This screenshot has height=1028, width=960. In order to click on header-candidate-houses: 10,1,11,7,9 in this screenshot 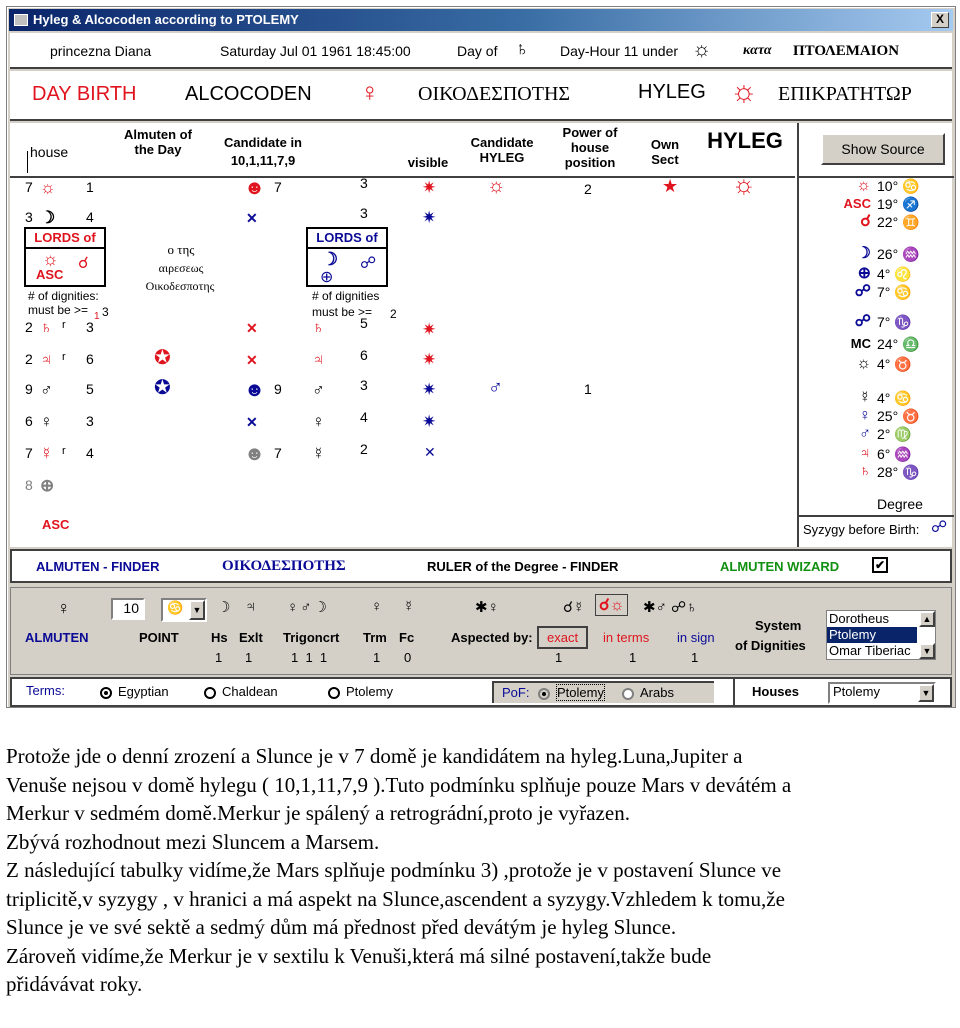, I will do `click(263, 160)`.